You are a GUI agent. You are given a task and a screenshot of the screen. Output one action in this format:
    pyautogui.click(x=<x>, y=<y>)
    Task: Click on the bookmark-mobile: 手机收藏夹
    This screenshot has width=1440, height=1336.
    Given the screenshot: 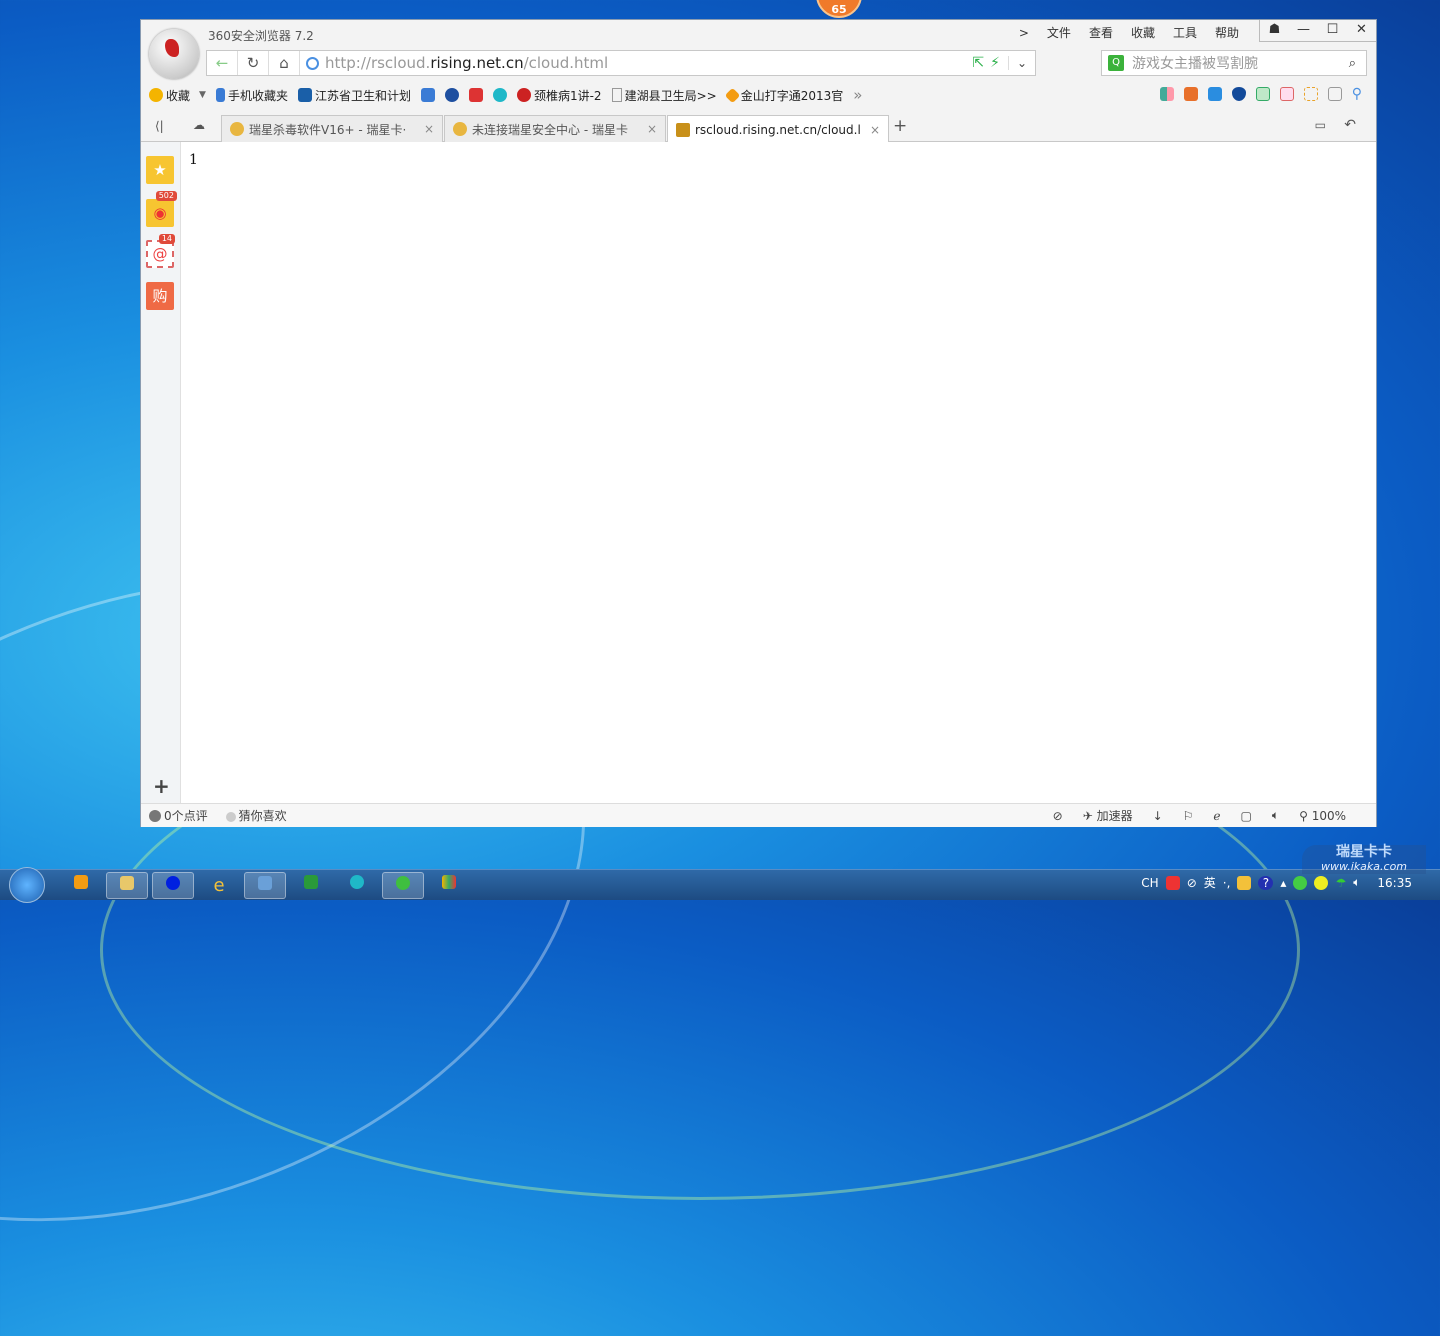 What is the action you would take?
    pyautogui.click(x=251, y=95)
    